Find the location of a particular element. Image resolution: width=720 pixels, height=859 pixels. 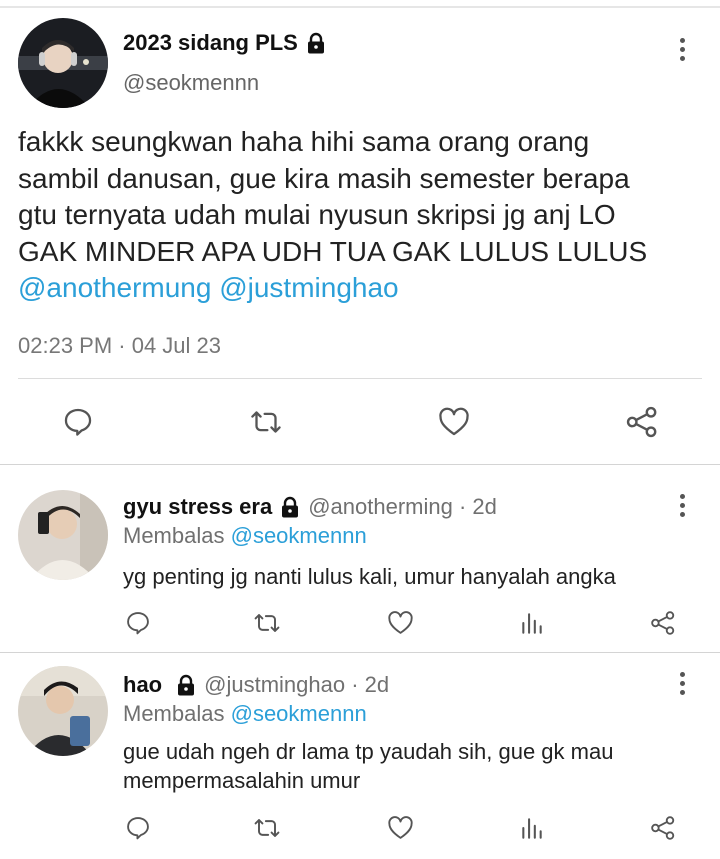

reply-header: gyu stress era @anotherming · 2d is located at coordinates (310, 507).